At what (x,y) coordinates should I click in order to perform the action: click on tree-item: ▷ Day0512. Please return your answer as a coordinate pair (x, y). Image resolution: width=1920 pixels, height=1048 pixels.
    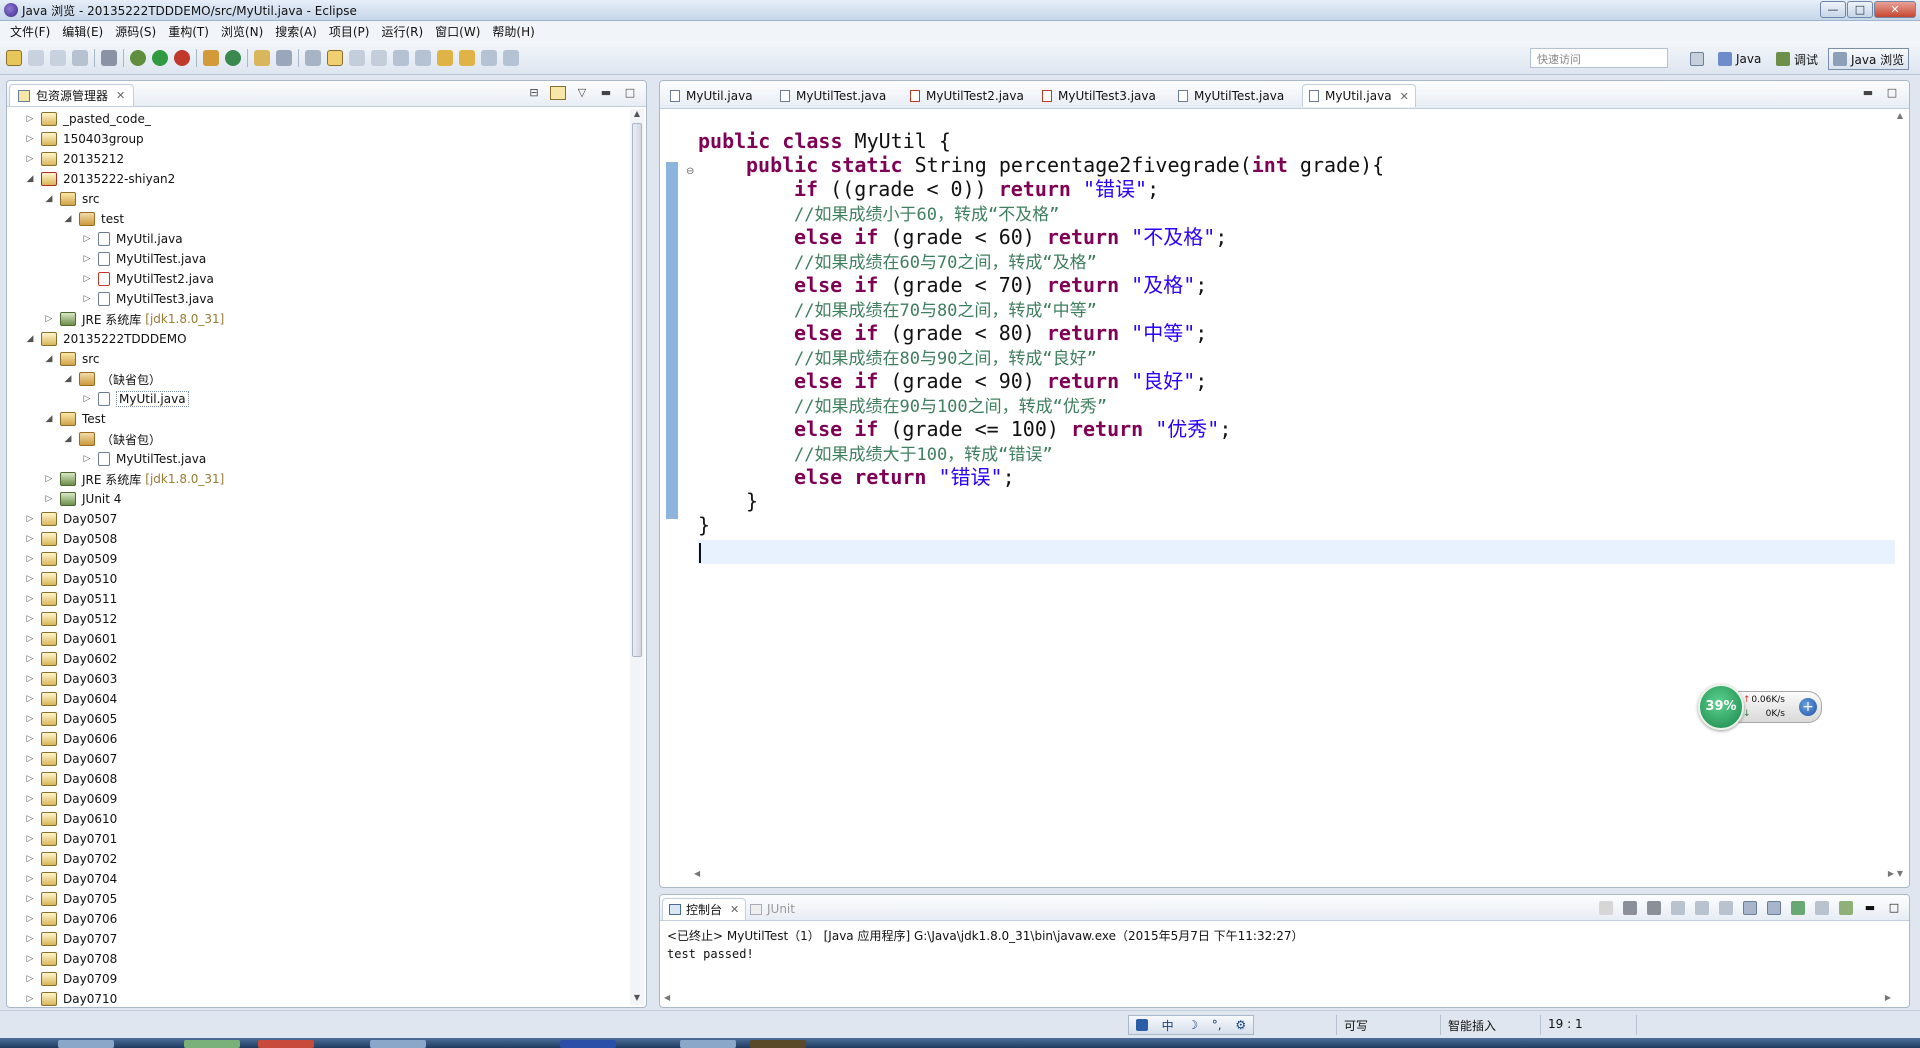
    Looking at the image, I should click on (62, 619).